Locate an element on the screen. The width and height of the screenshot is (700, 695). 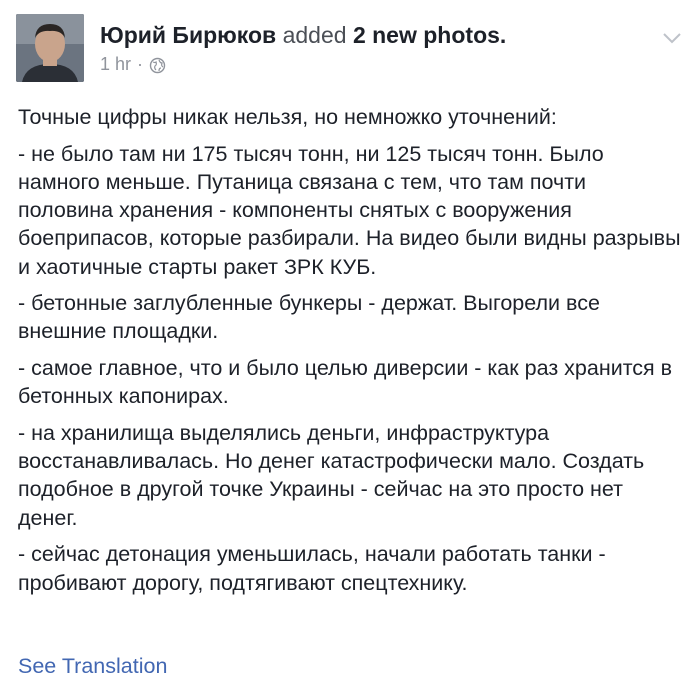
post-meta: Юрий Бирюков added 2 new photos. 1 hr · is located at coordinates (303, 48).